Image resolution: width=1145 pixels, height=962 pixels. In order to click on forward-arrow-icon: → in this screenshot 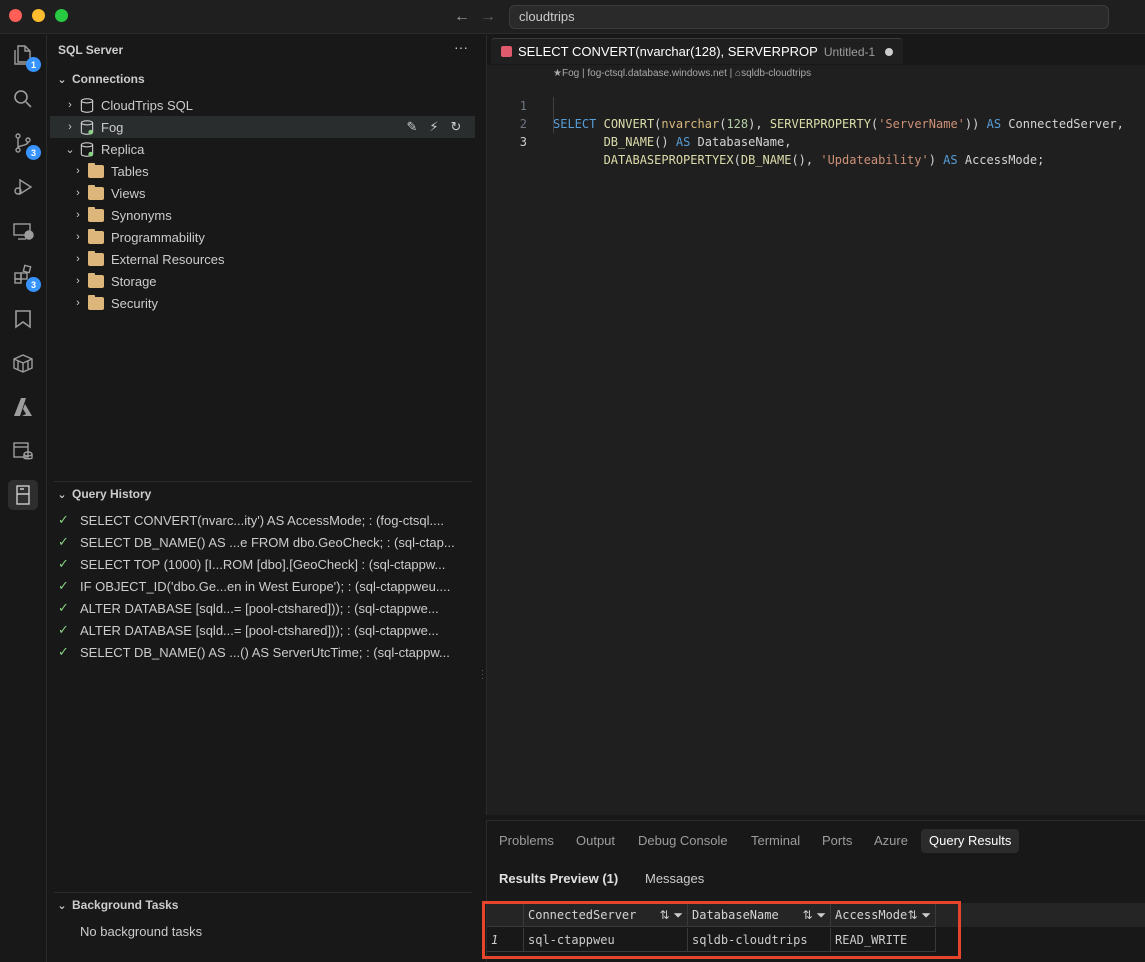, I will do `click(488, 17)`.